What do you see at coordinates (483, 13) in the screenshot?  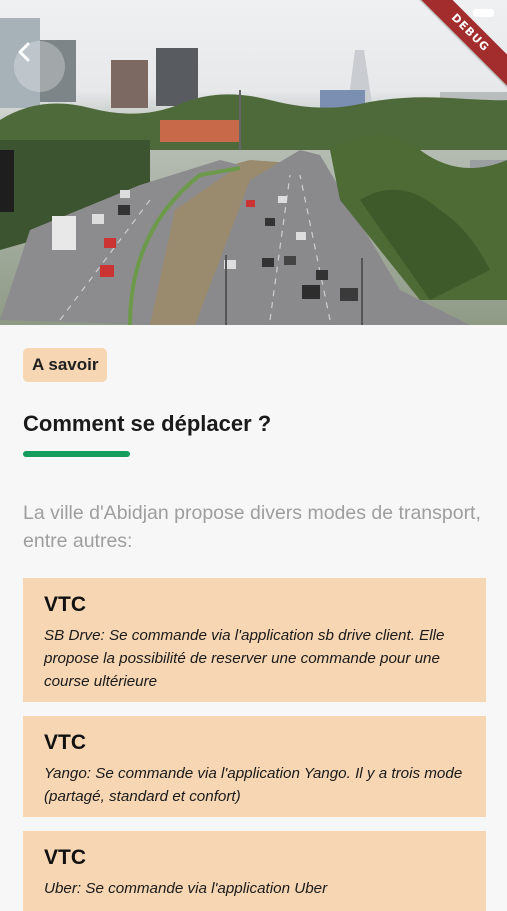 I see `status-indicator` at bounding box center [483, 13].